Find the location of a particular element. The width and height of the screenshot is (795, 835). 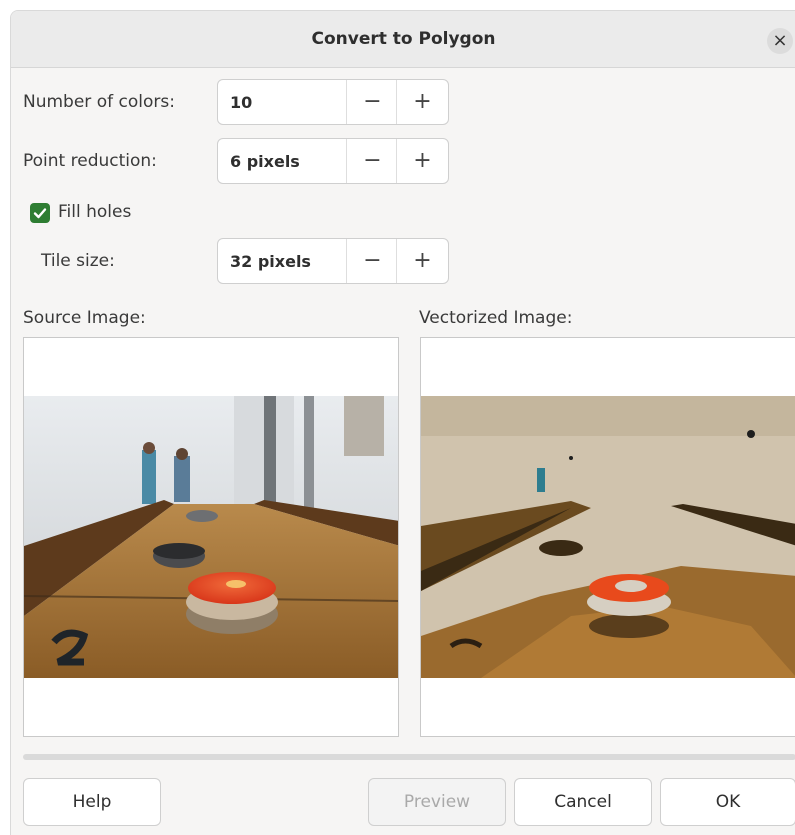

tile-size-decrement-button: − is located at coordinates (372, 261).